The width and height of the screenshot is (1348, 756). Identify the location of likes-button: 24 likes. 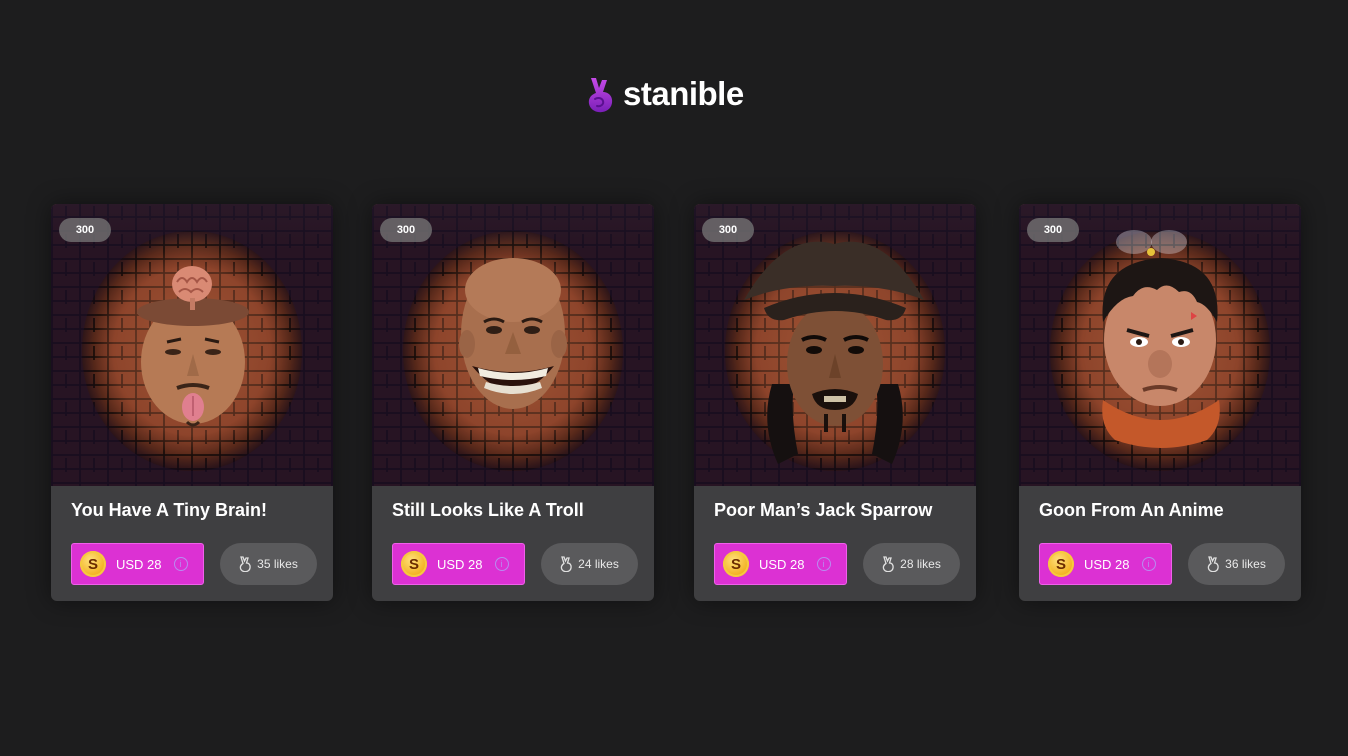
(589, 564).